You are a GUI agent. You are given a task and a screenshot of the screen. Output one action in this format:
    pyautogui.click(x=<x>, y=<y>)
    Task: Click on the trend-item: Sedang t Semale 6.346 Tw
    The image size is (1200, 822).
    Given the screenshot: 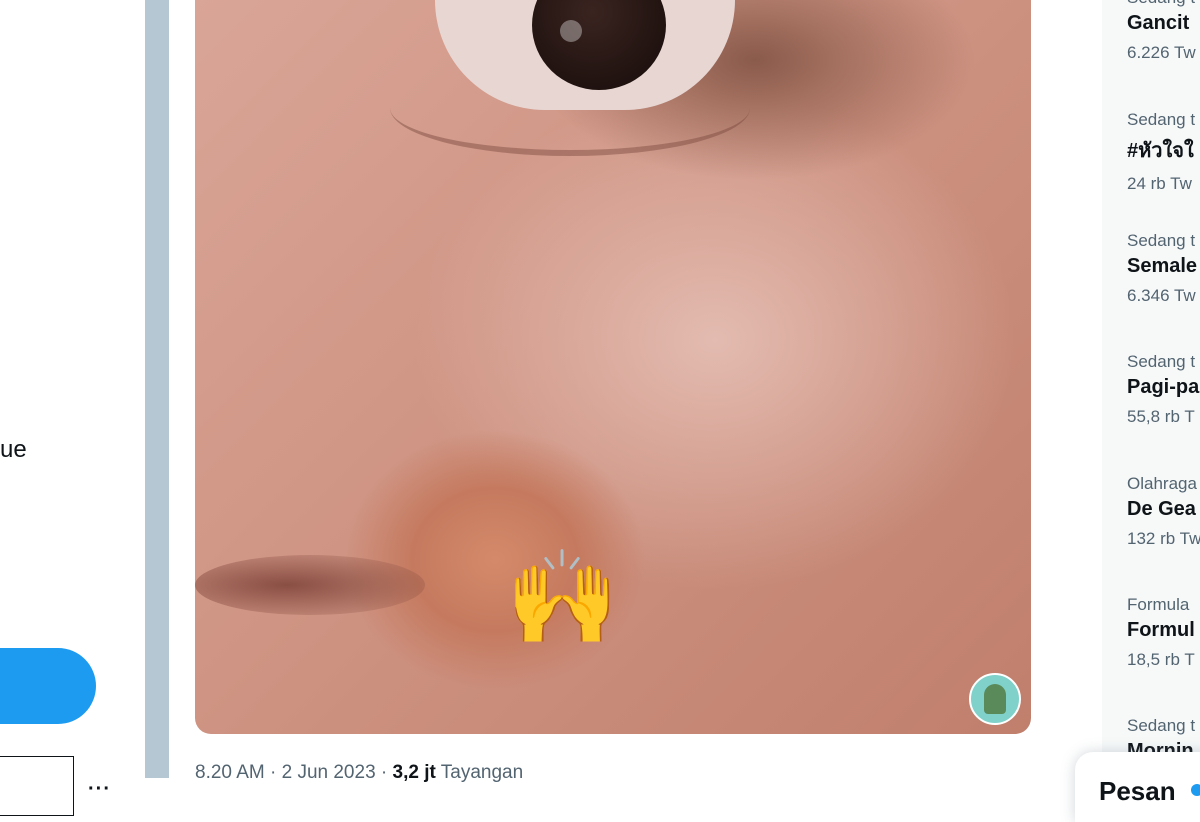 What is the action you would take?
    pyautogui.click(x=1163, y=268)
    